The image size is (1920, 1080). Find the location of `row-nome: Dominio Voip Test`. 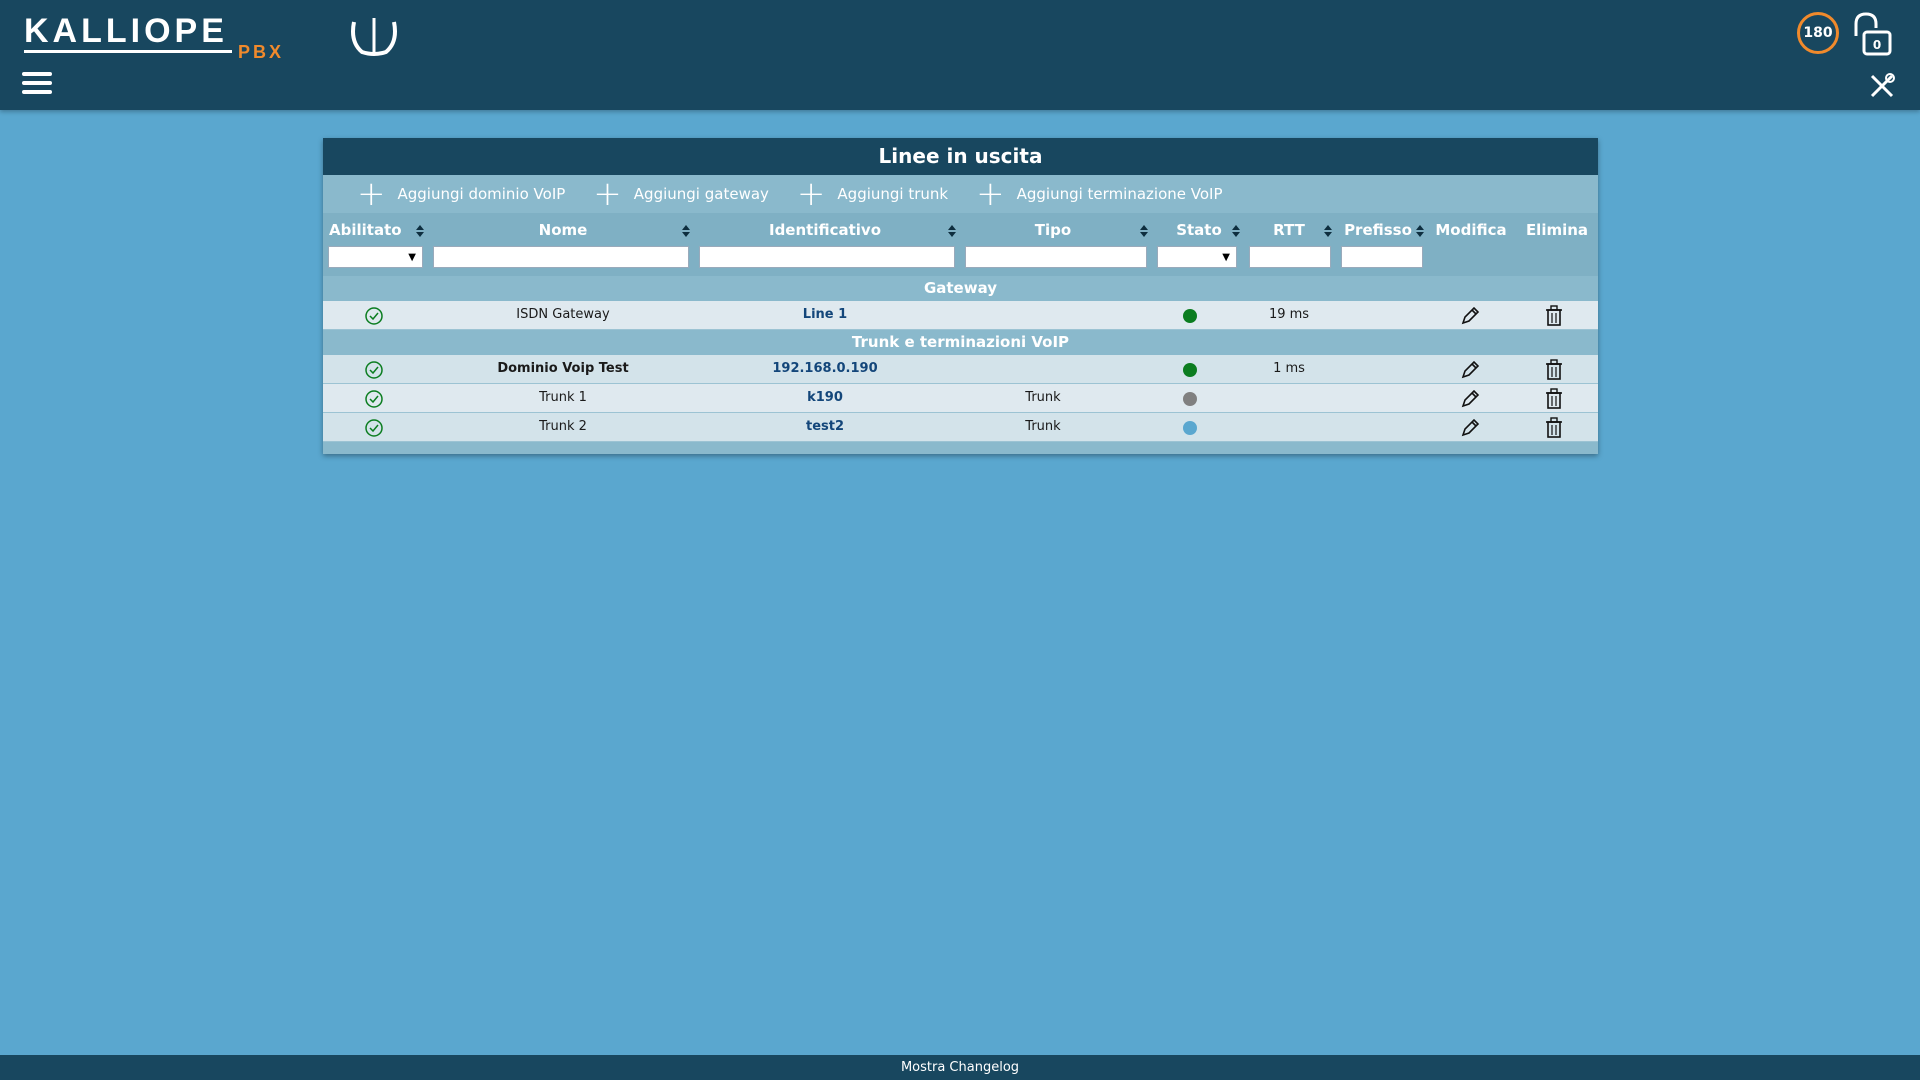

row-nome: Dominio Voip Test is located at coordinates (563, 368).